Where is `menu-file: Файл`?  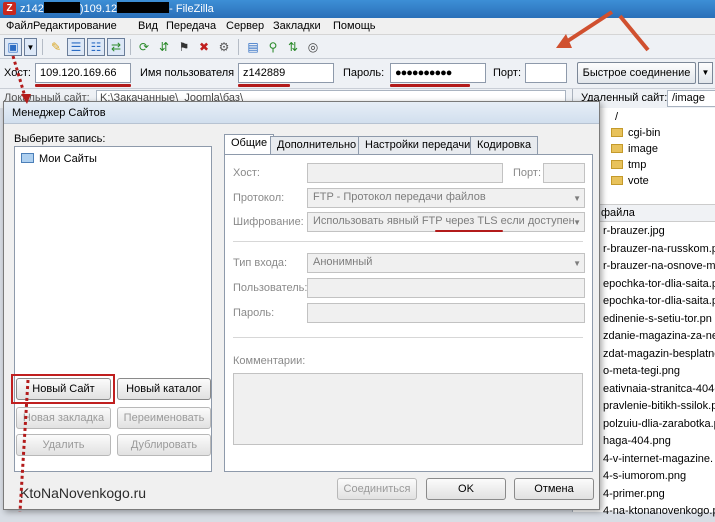
menu-file: Файл is located at coordinates (19, 26).